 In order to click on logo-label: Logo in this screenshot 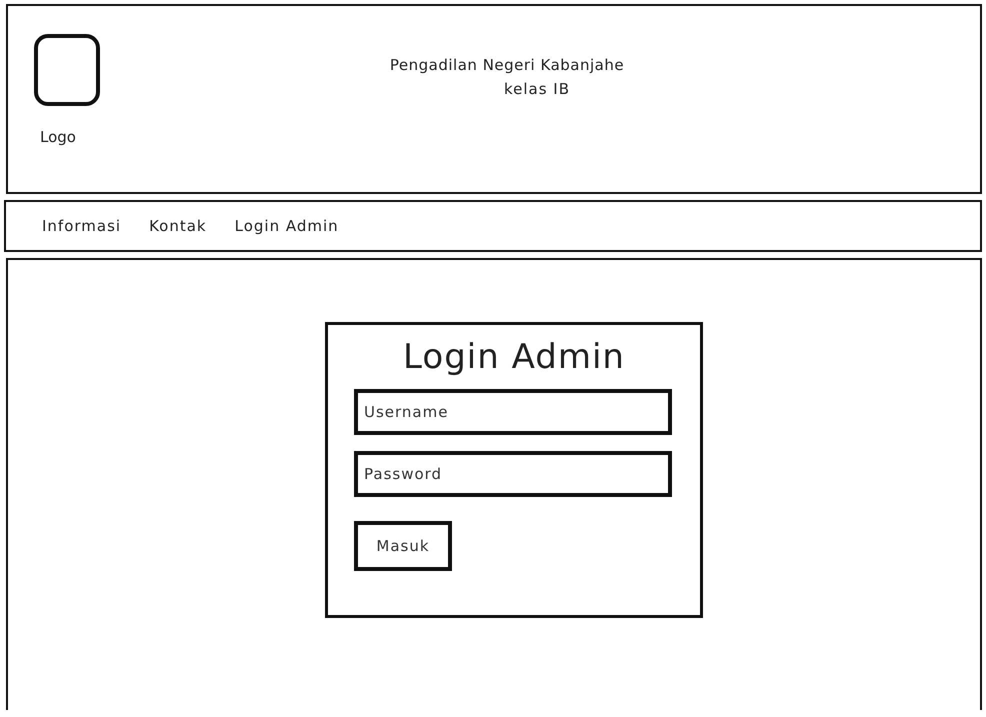, I will do `click(58, 137)`.